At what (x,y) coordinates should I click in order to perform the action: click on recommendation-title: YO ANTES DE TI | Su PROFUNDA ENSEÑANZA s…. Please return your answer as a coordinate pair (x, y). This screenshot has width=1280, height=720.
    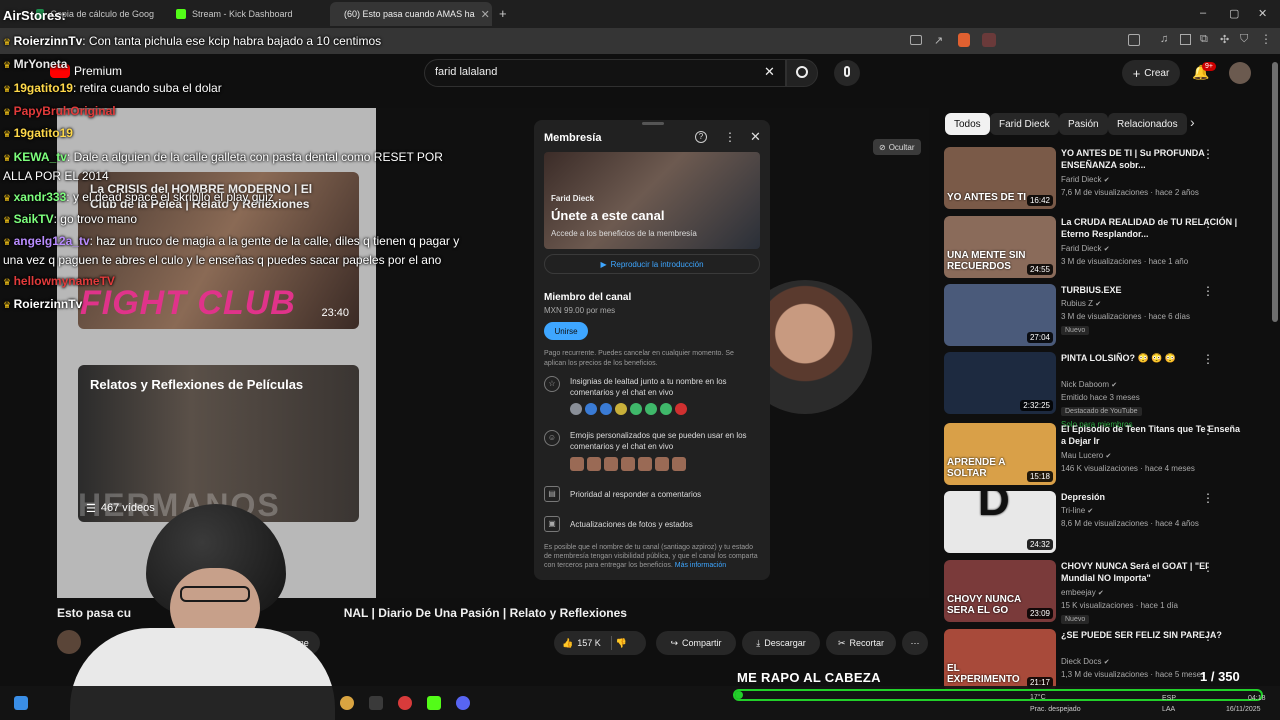
    Looking at the image, I should click on (1151, 159).